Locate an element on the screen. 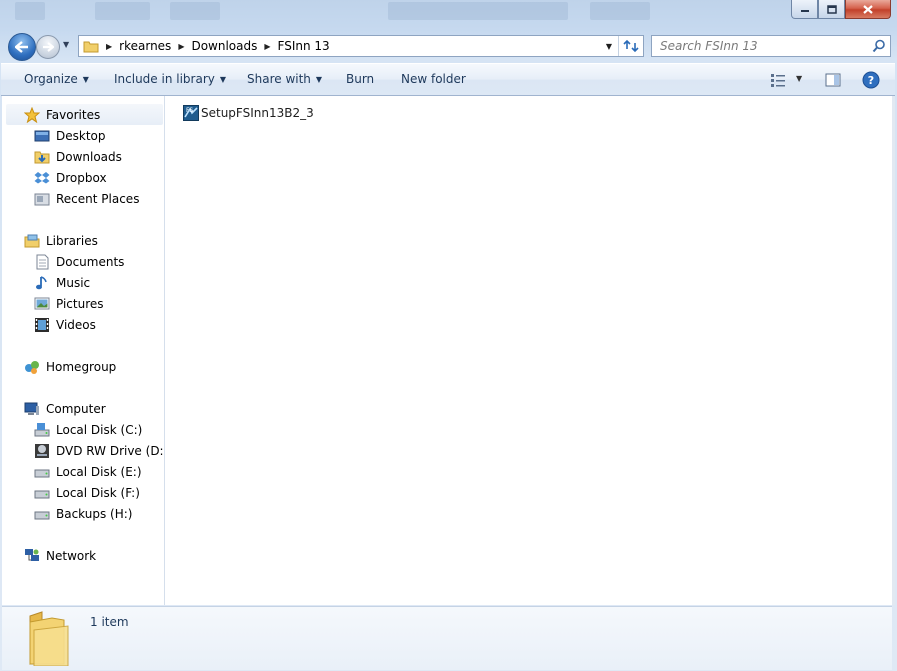  nav-item-label: Desktop is located at coordinates (81, 136).